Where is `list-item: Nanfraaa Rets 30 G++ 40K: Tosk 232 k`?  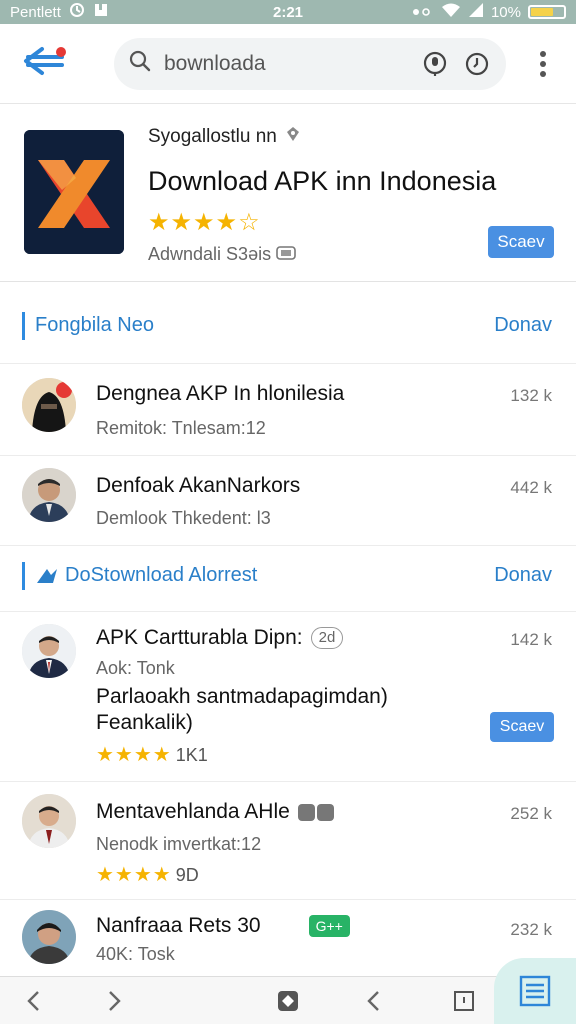
list-item: Nanfraaa Rets 30 G++ 40K: Tosk 232 k is located at coordinates (288, 938).